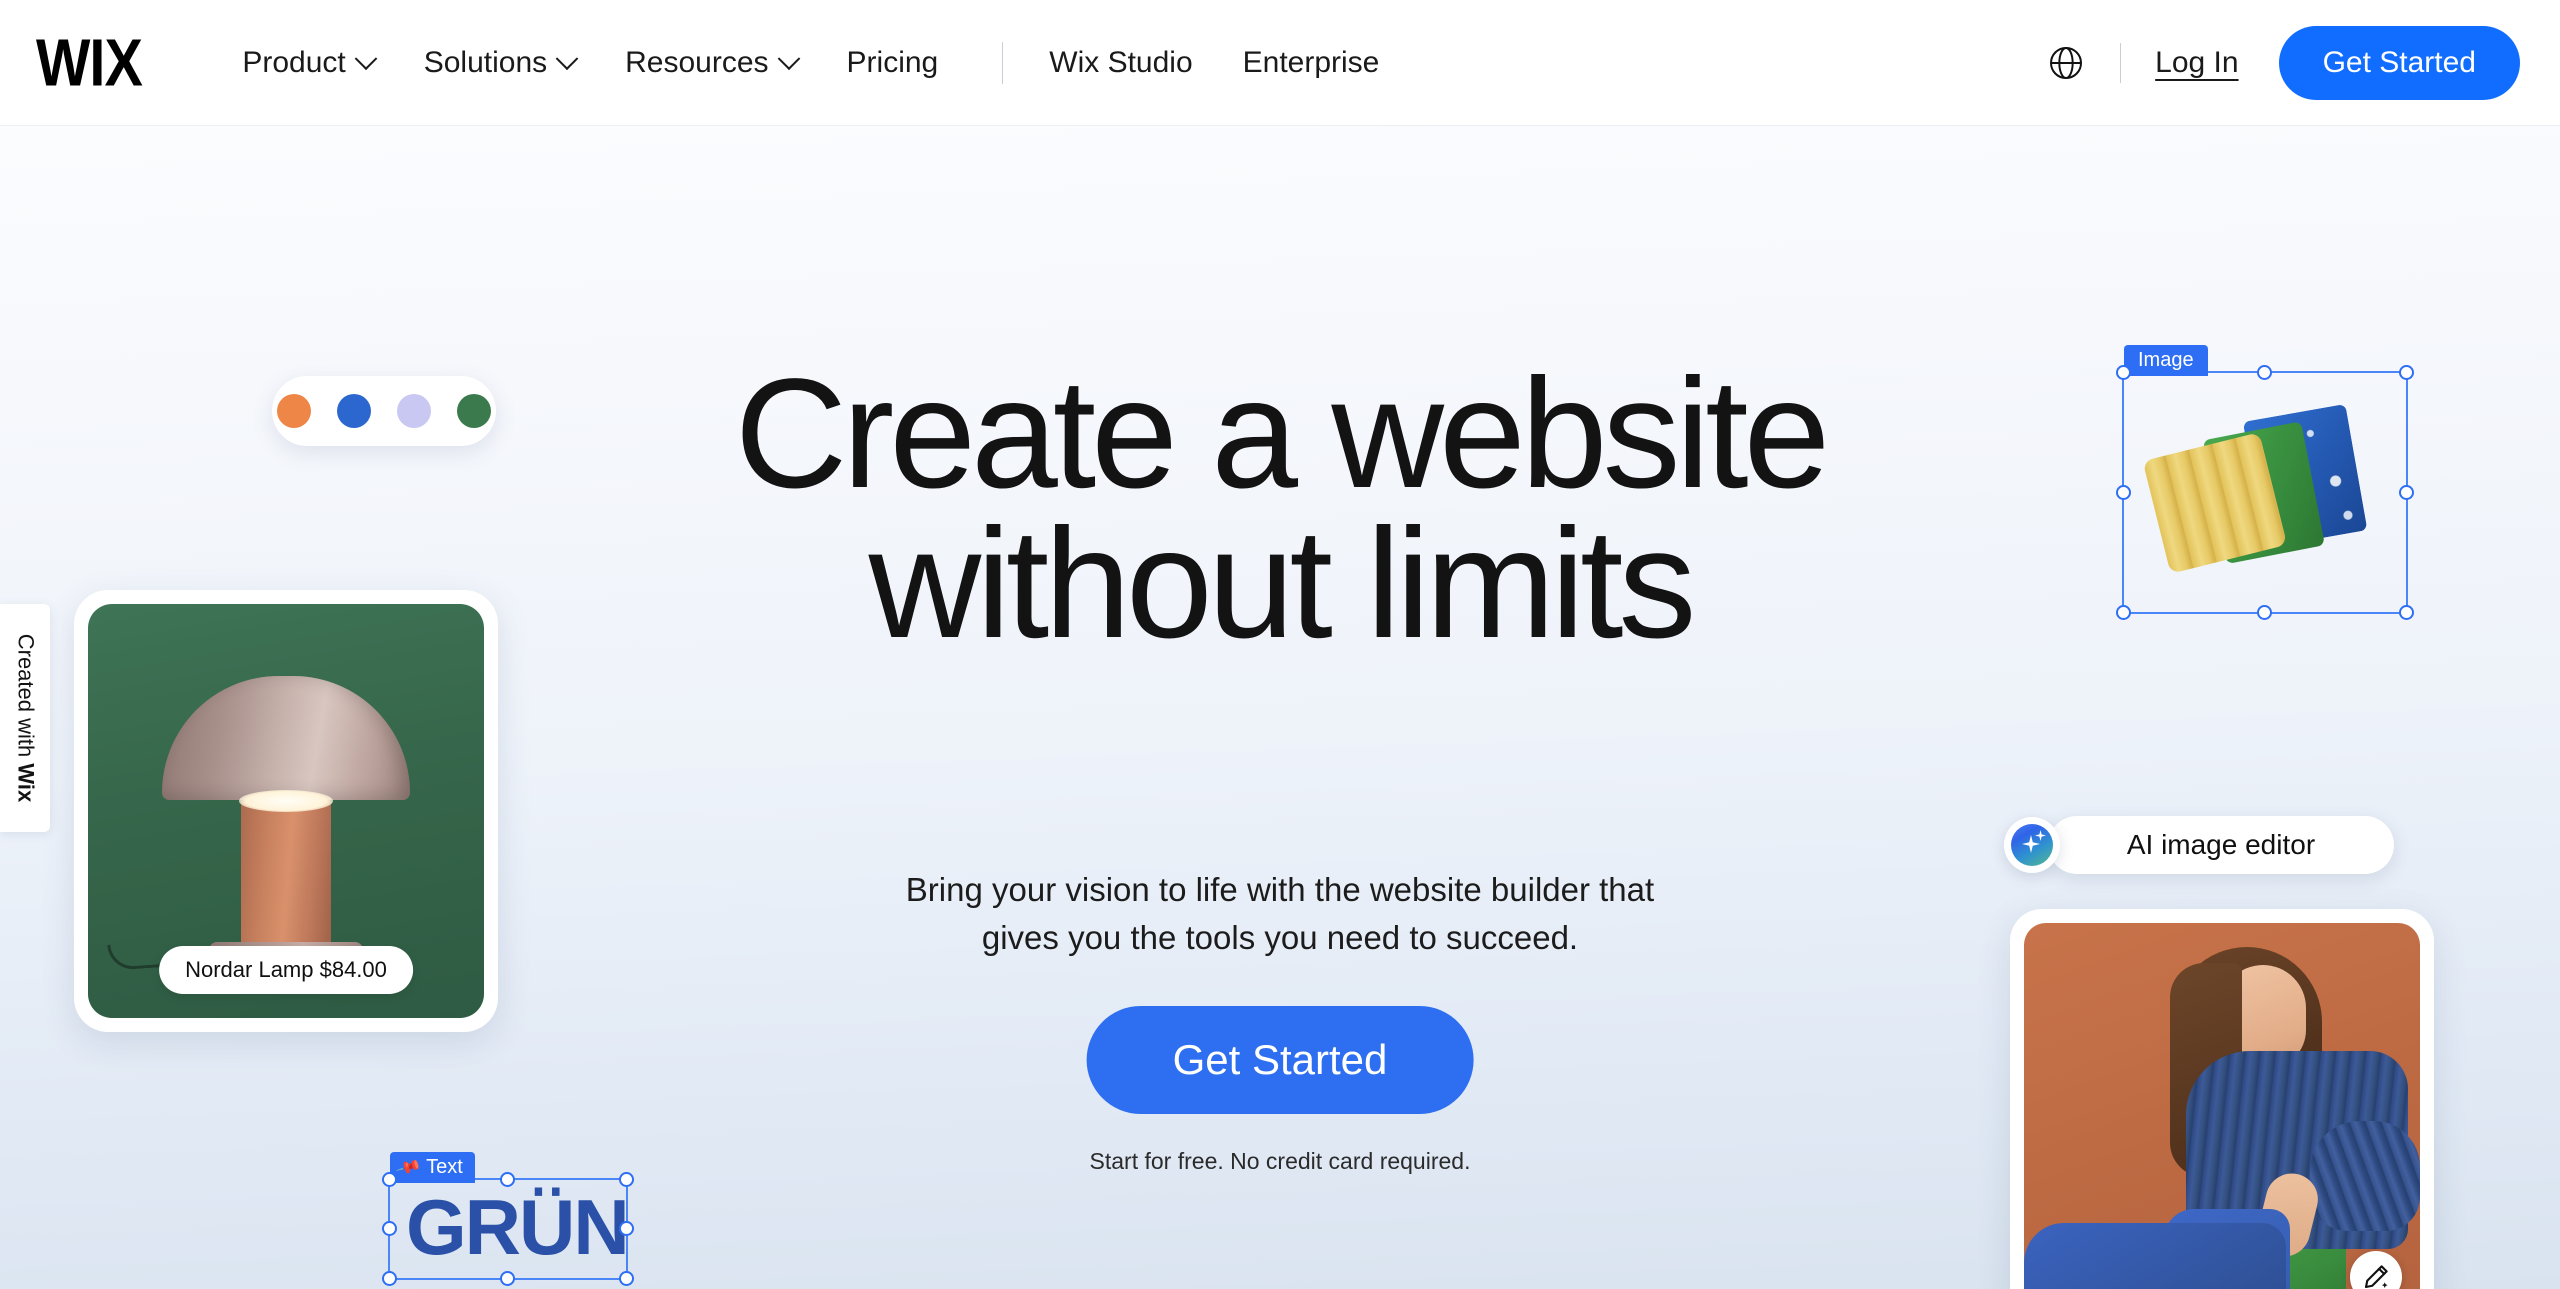 This screenshot has width=2560, height=1289. I want to click on ai-image-editor-pill: AI image editor, so click(2199, 845).